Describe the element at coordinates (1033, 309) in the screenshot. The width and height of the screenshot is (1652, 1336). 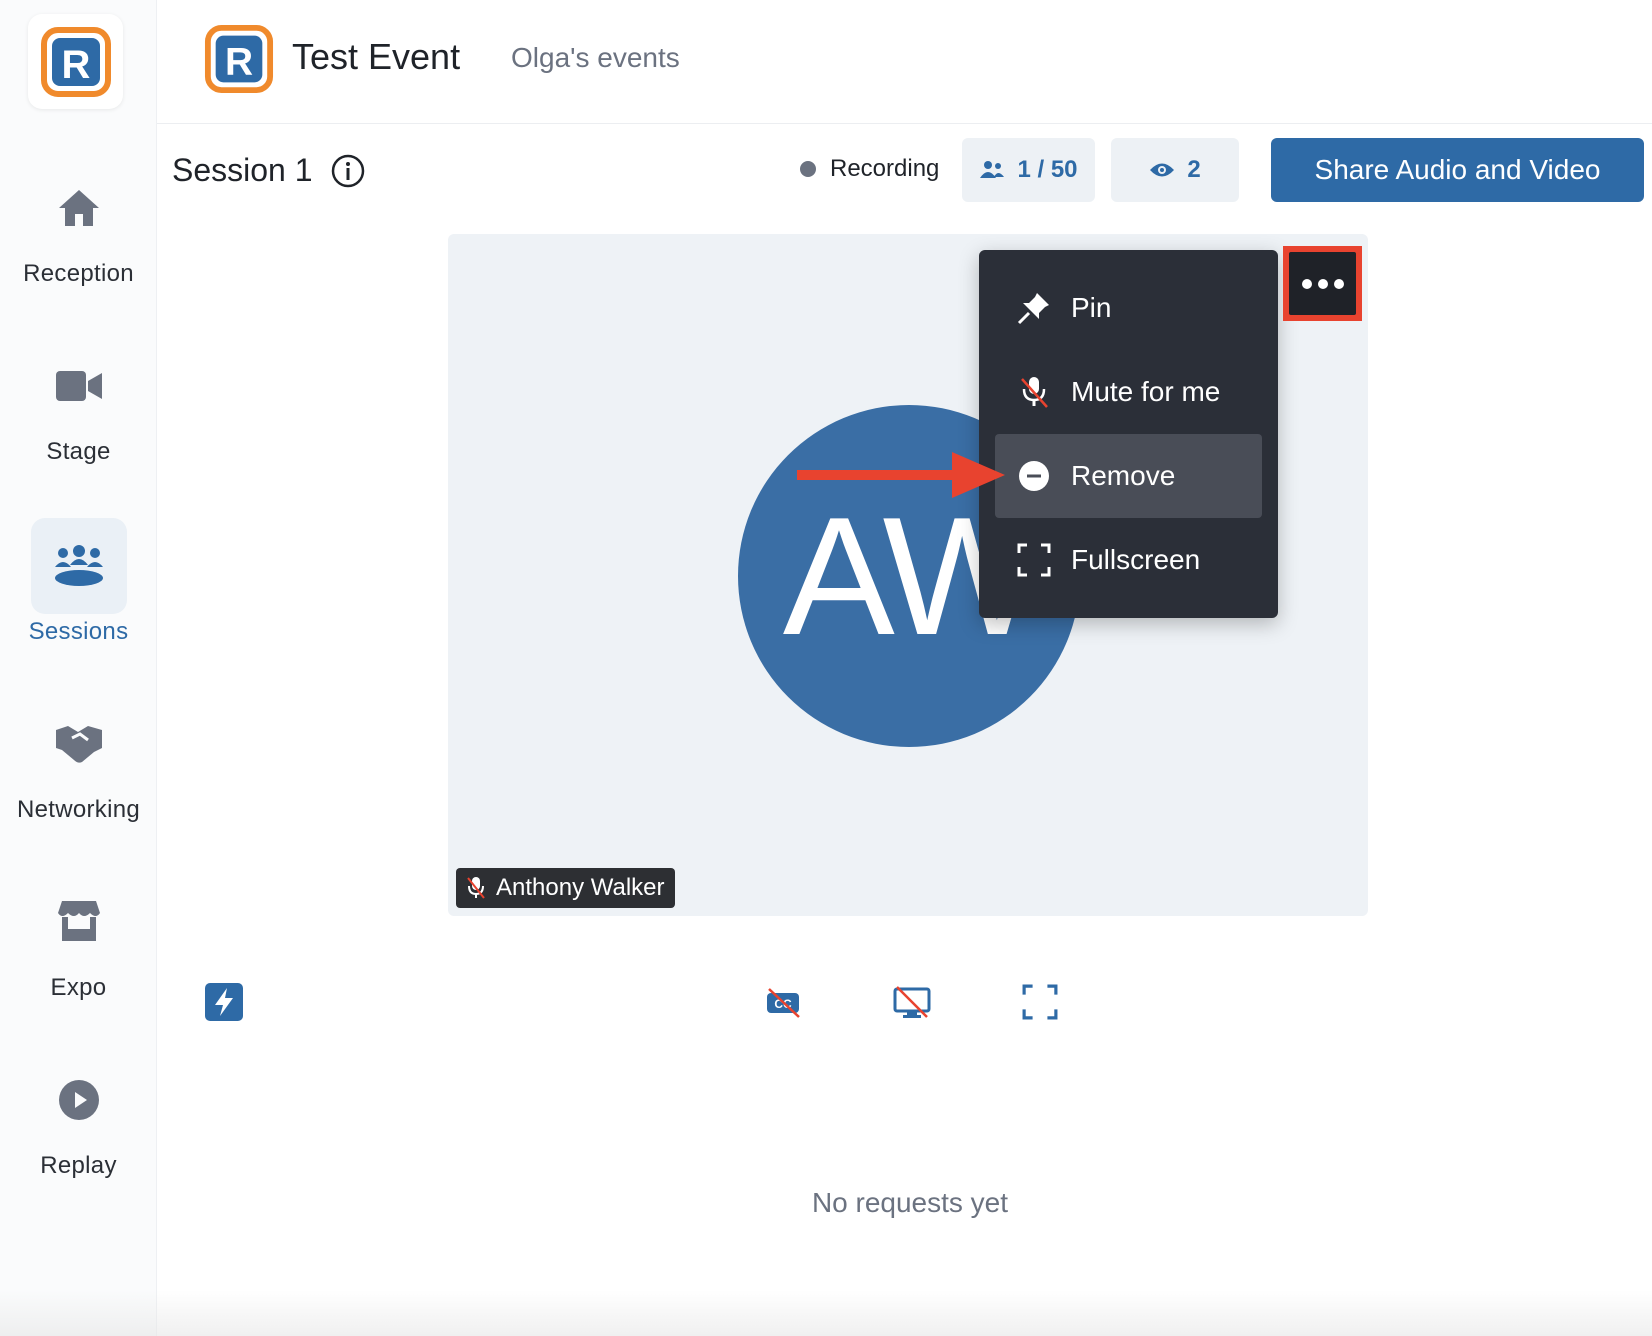
I see `pin-icon` at that location.